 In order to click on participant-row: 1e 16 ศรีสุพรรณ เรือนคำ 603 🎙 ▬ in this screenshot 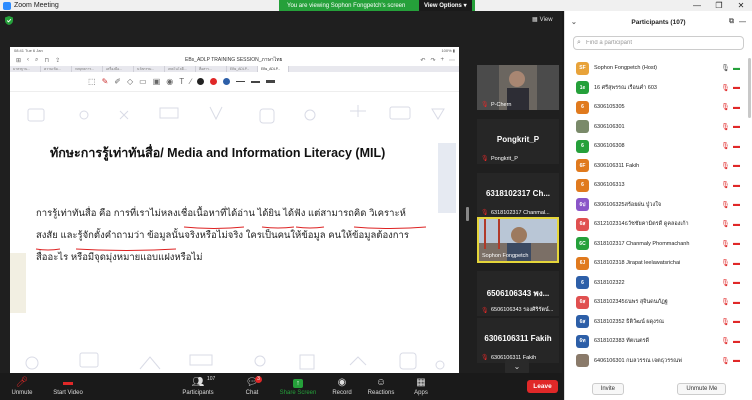, I will do `click(658, 88)`.